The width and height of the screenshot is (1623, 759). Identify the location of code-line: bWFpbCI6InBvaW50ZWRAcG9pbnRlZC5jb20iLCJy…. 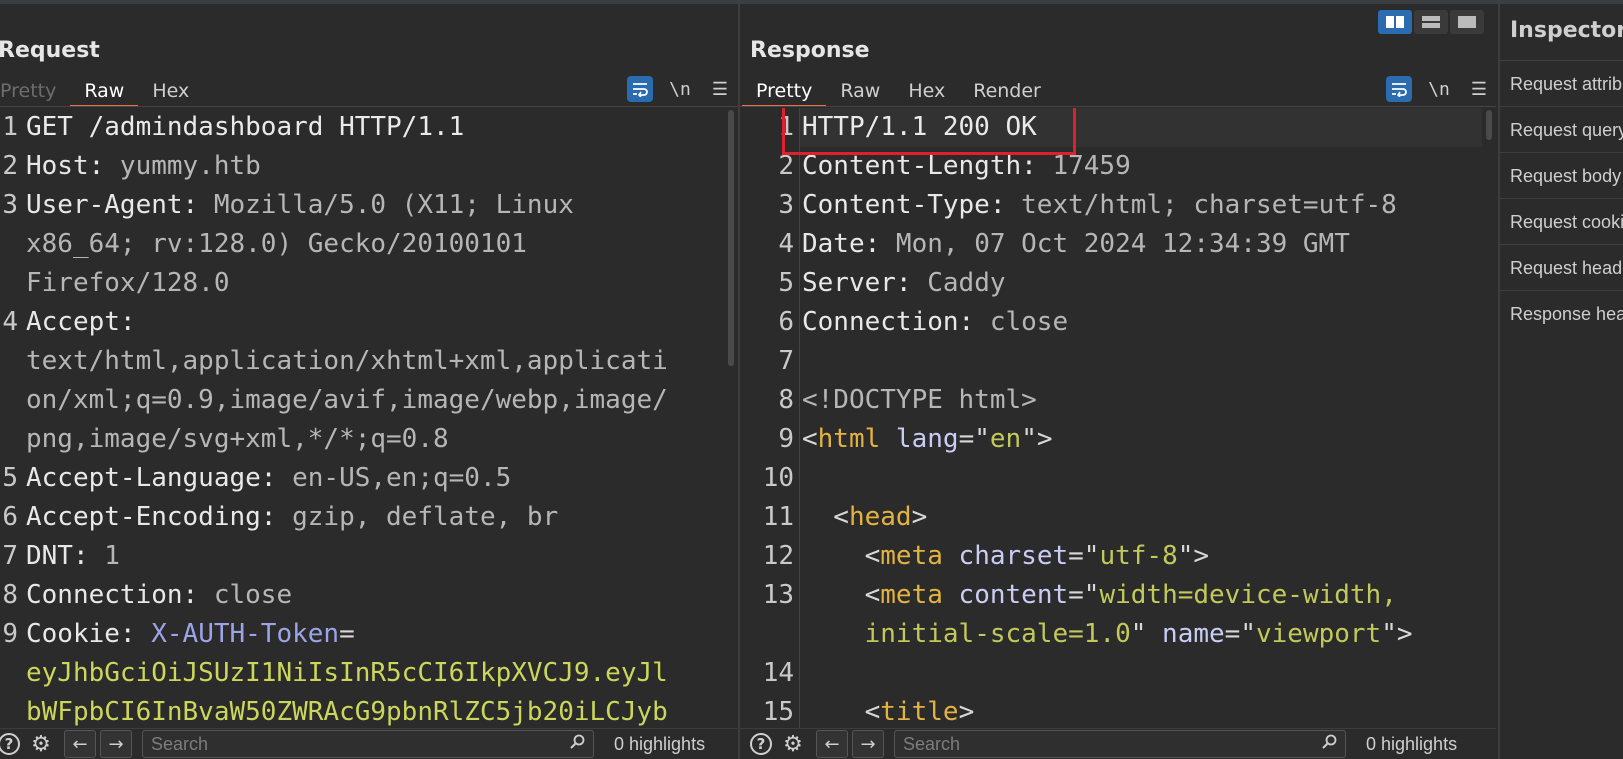
(347, 711).